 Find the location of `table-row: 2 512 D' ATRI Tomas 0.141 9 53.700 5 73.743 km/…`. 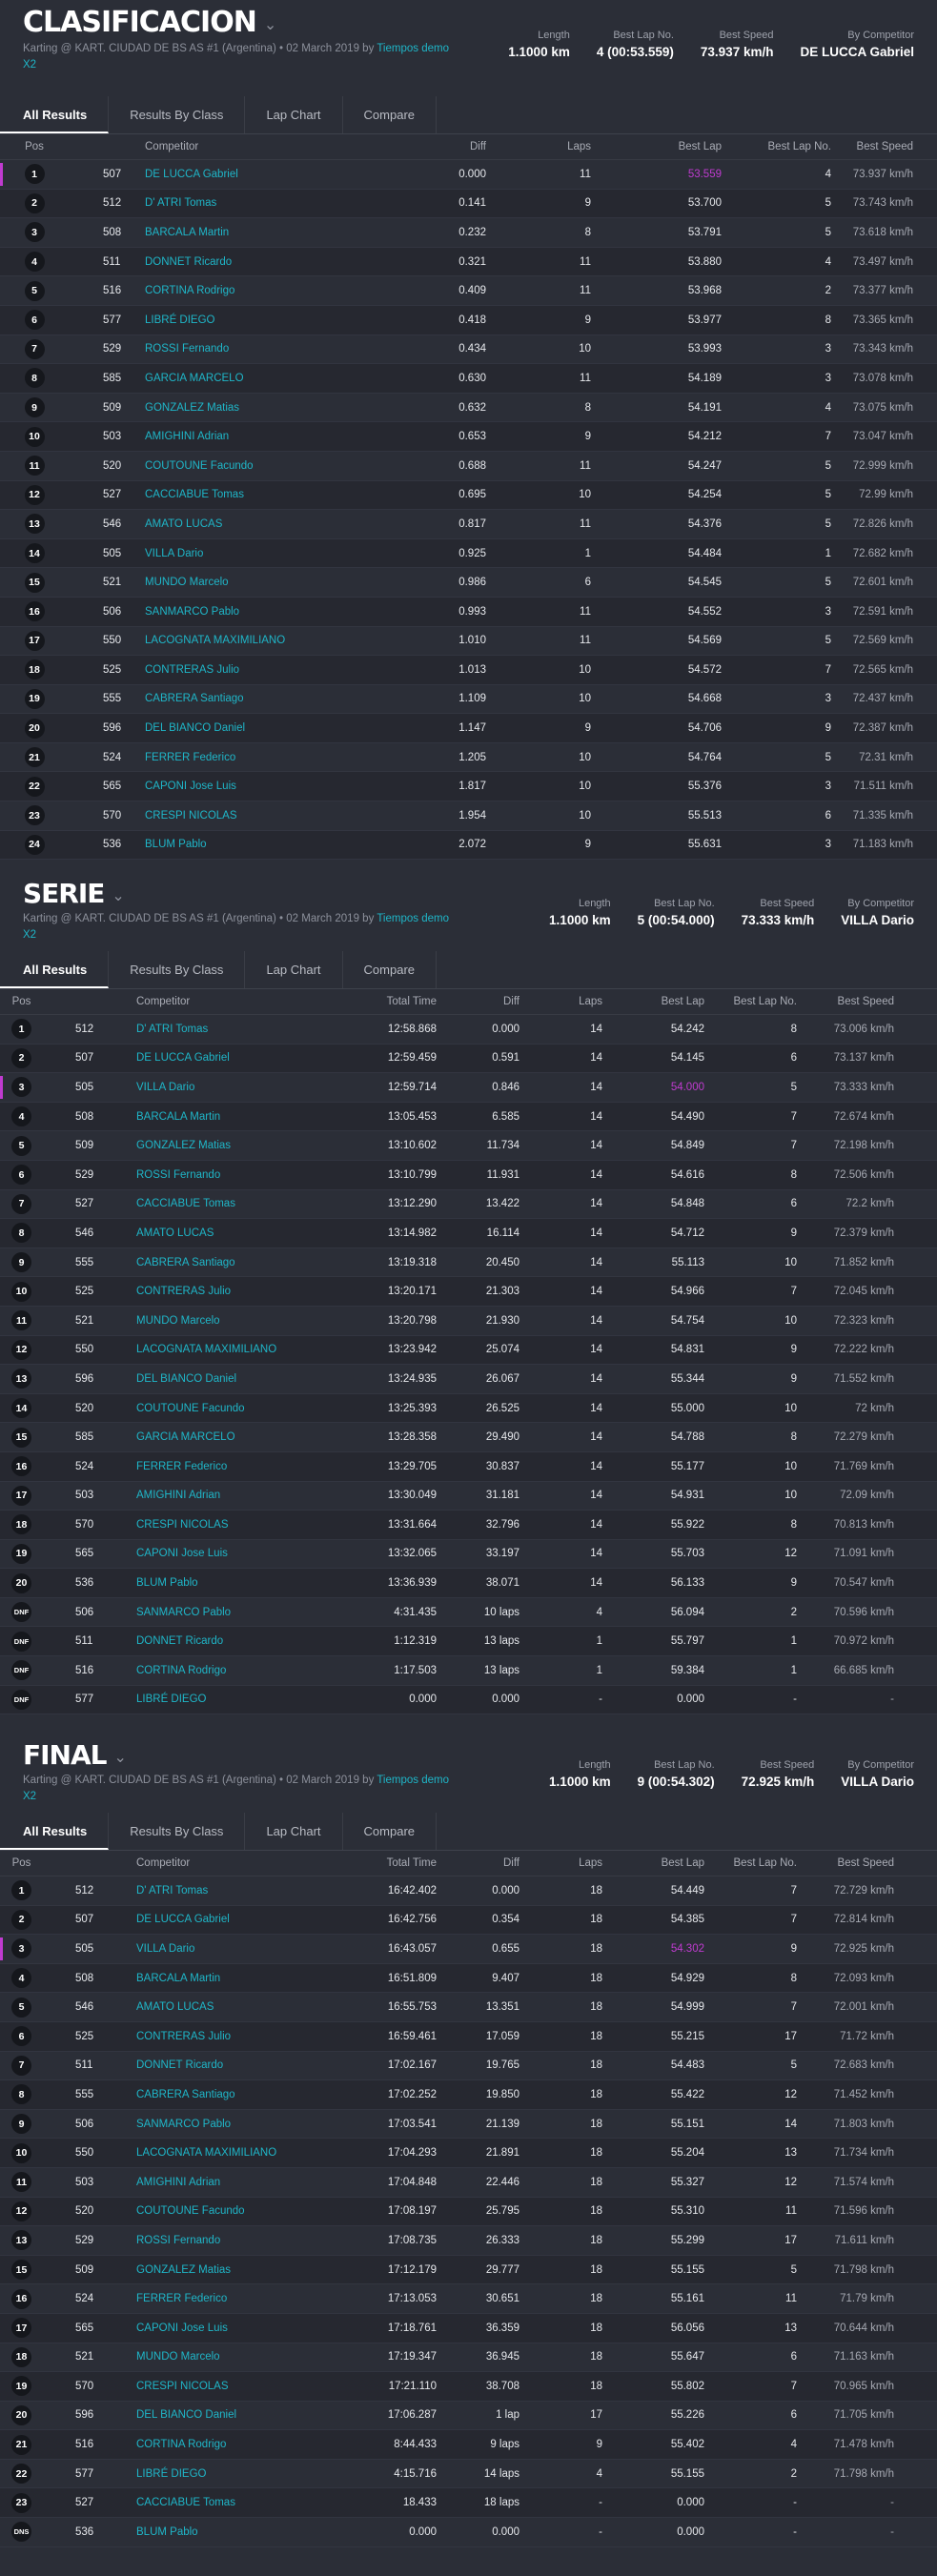

table-row: 2 512 D' ATRI Tomas 0.141 9 53.700 5 73.743 km/… is located at coordinates (468, 204).